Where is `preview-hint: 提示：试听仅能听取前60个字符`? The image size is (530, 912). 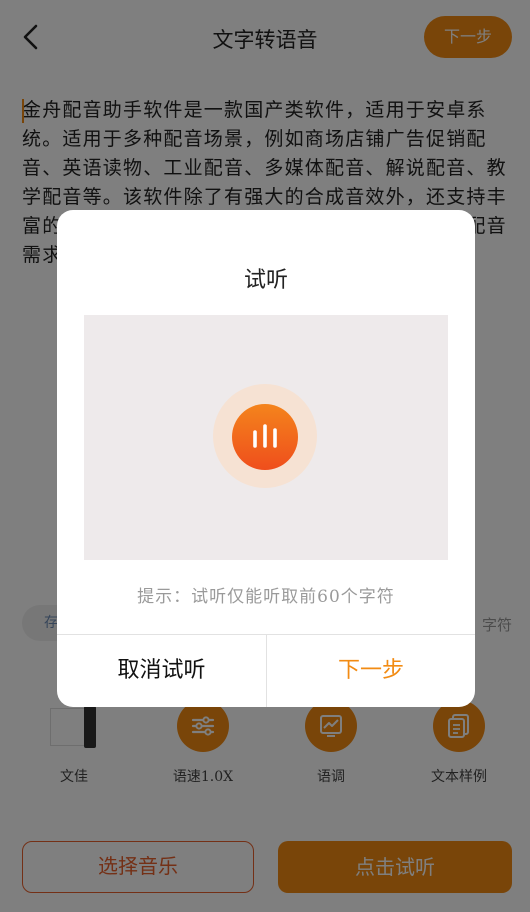
preview-hint: 提示：试听仅能听取前60个字符 is located at coordinates (266, 597).